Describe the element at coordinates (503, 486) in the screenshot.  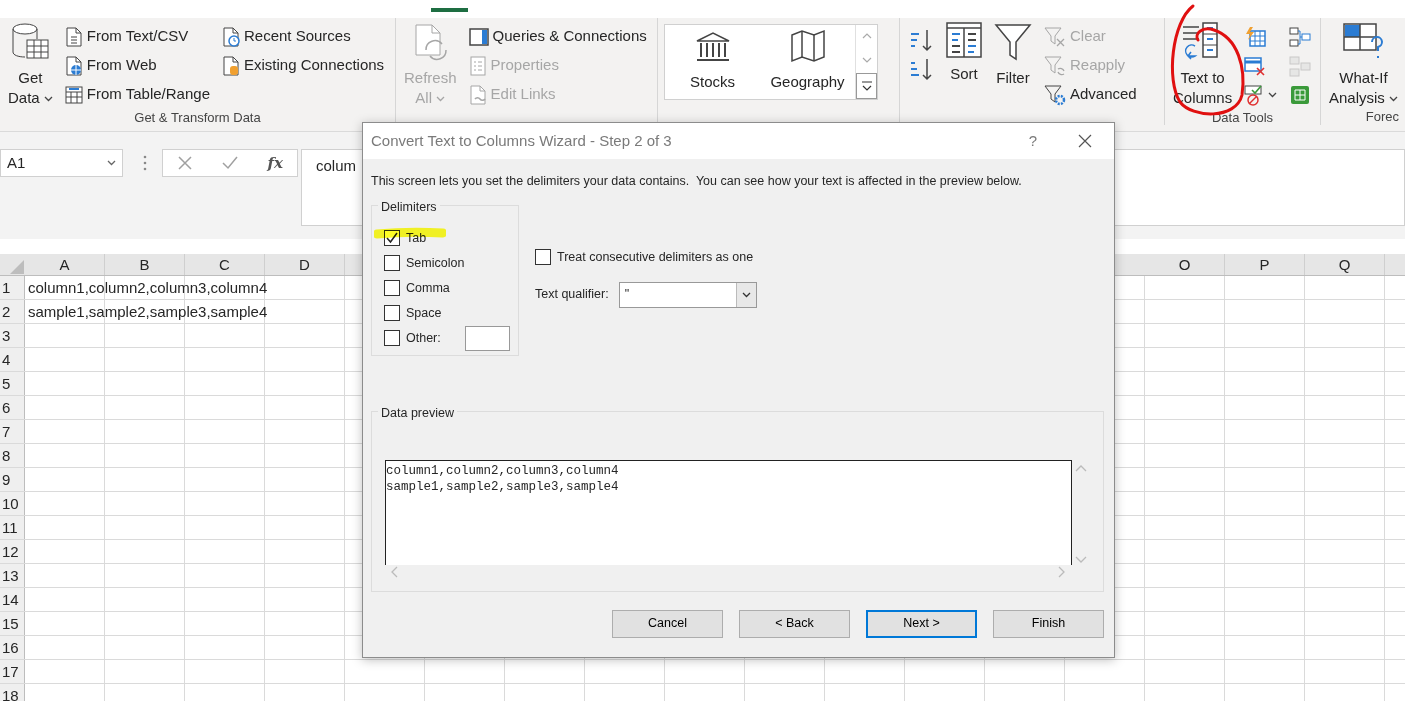
I see `preview-line: sample1,sample2,sample3,sample4` at that location.